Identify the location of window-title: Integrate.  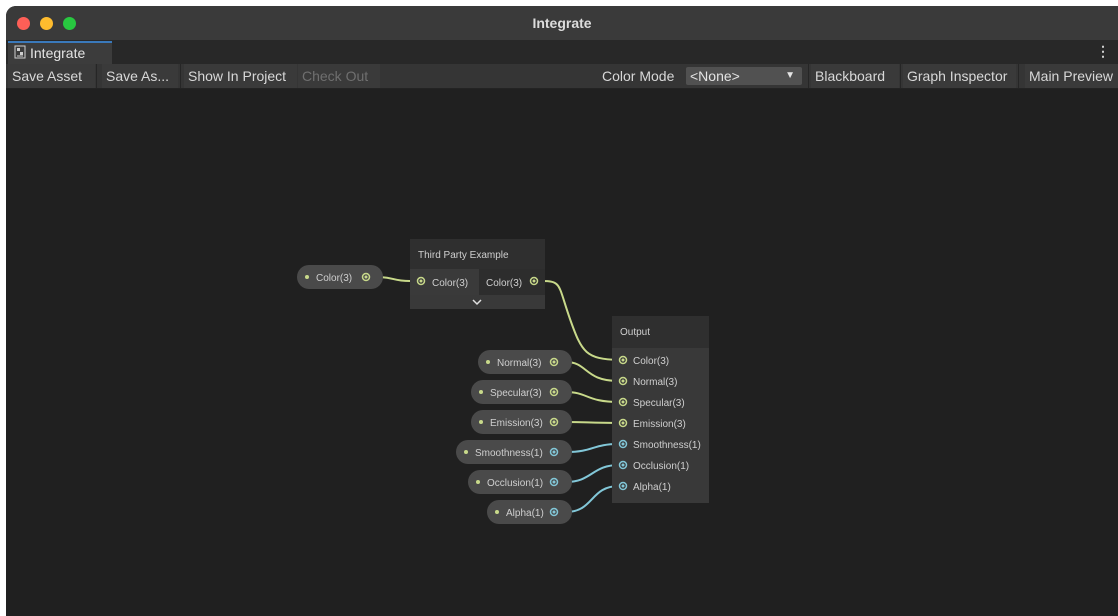
(562, 23).